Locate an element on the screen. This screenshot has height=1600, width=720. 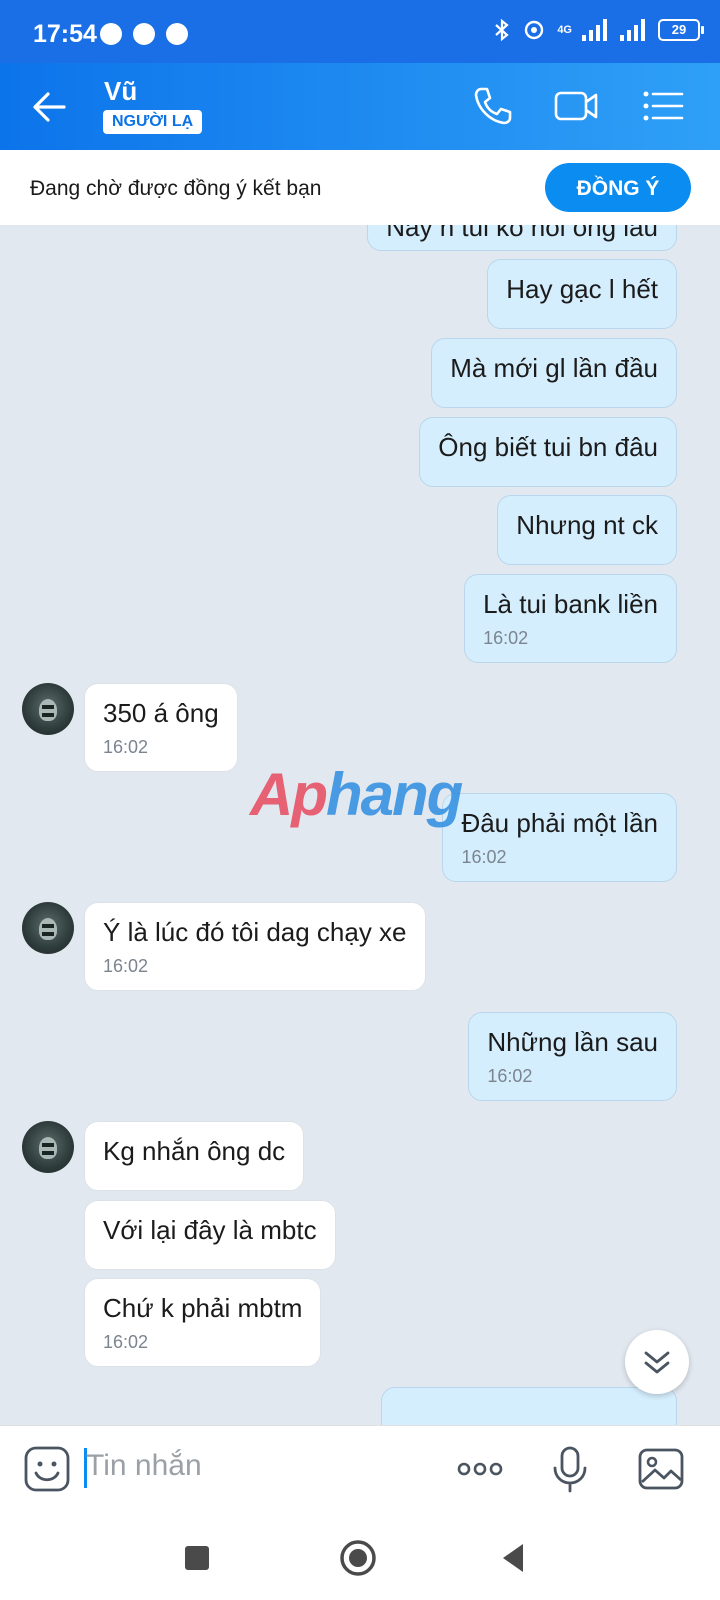
message-incoming: 350 á ông 16:02 is located at coordinates (161, 727).